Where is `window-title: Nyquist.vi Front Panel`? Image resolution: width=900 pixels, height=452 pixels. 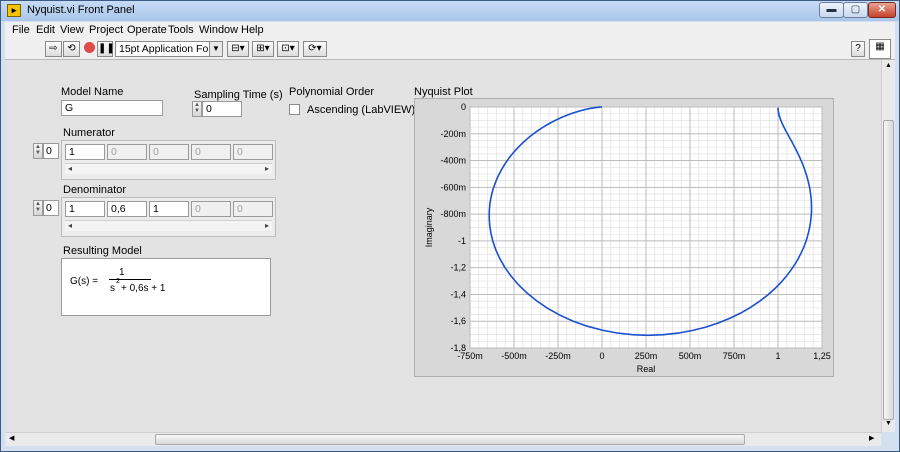
window-title: Nyquist.vi Front Panel is located at coordinates (81, 10).